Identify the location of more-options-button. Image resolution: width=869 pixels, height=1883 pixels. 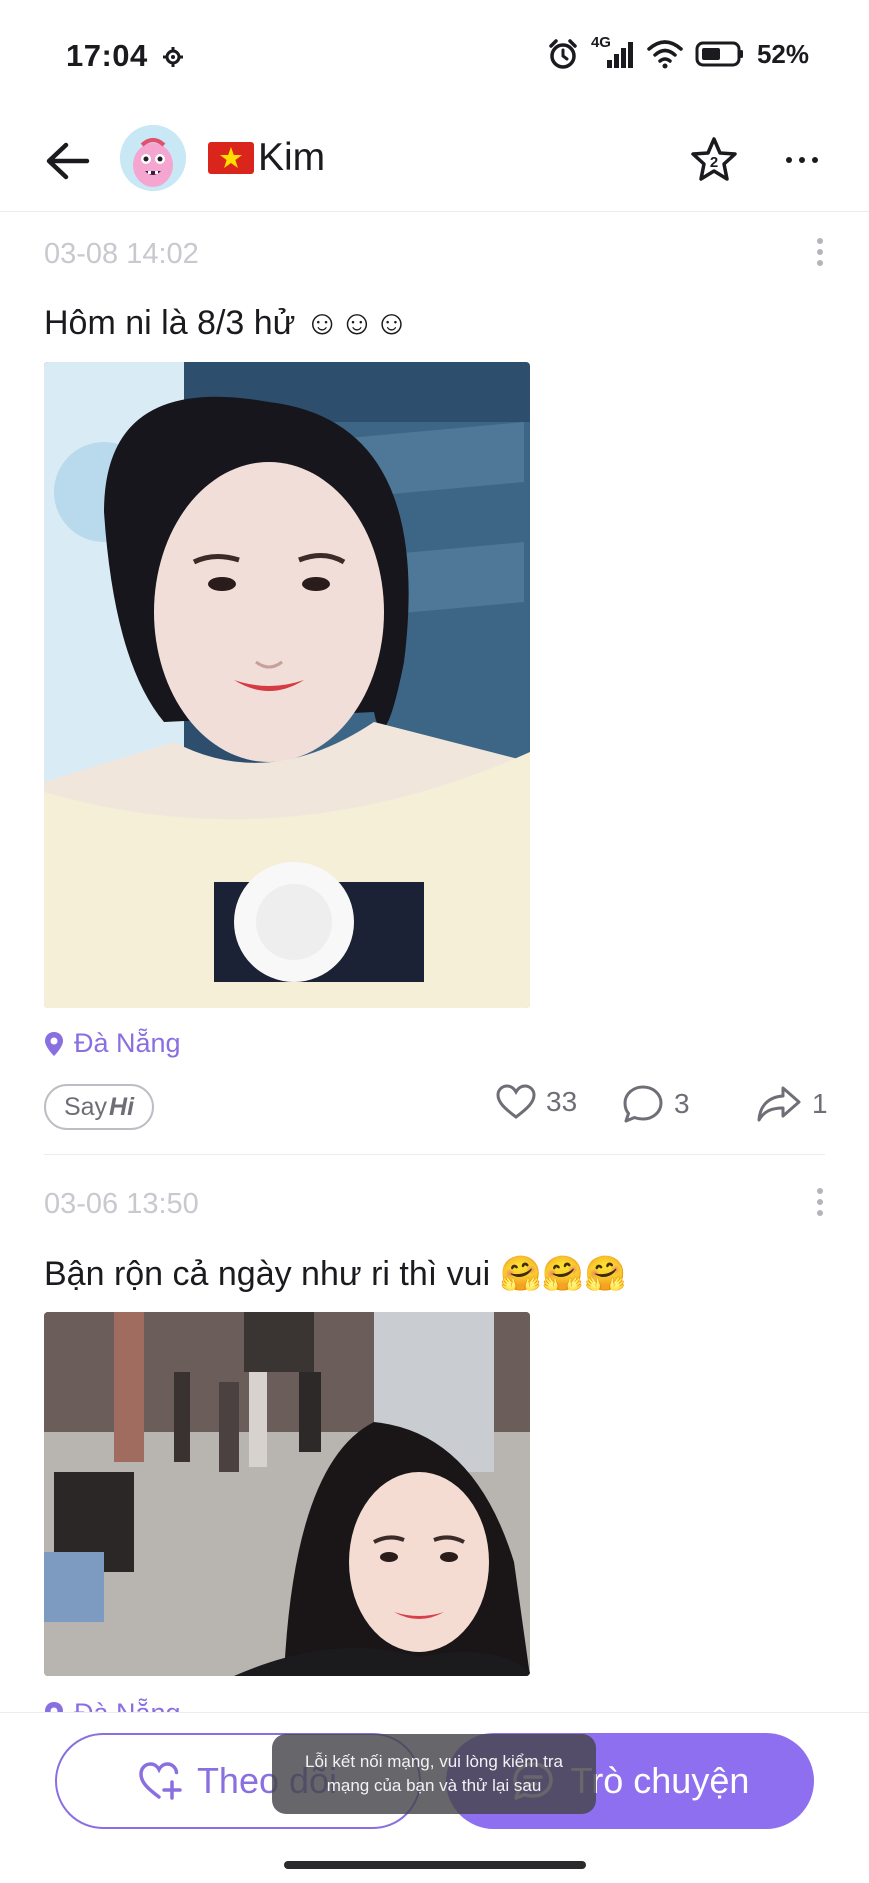
(802, 160).